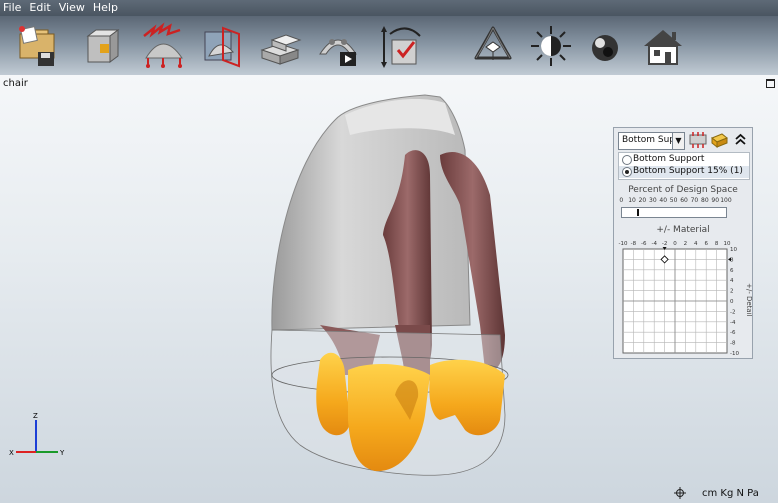 This screenshot has width=778, height=503. What do you see at coordinates (551, 46) in the screenshot?
I see `lighting-icon` at bounding box center [551, 46].